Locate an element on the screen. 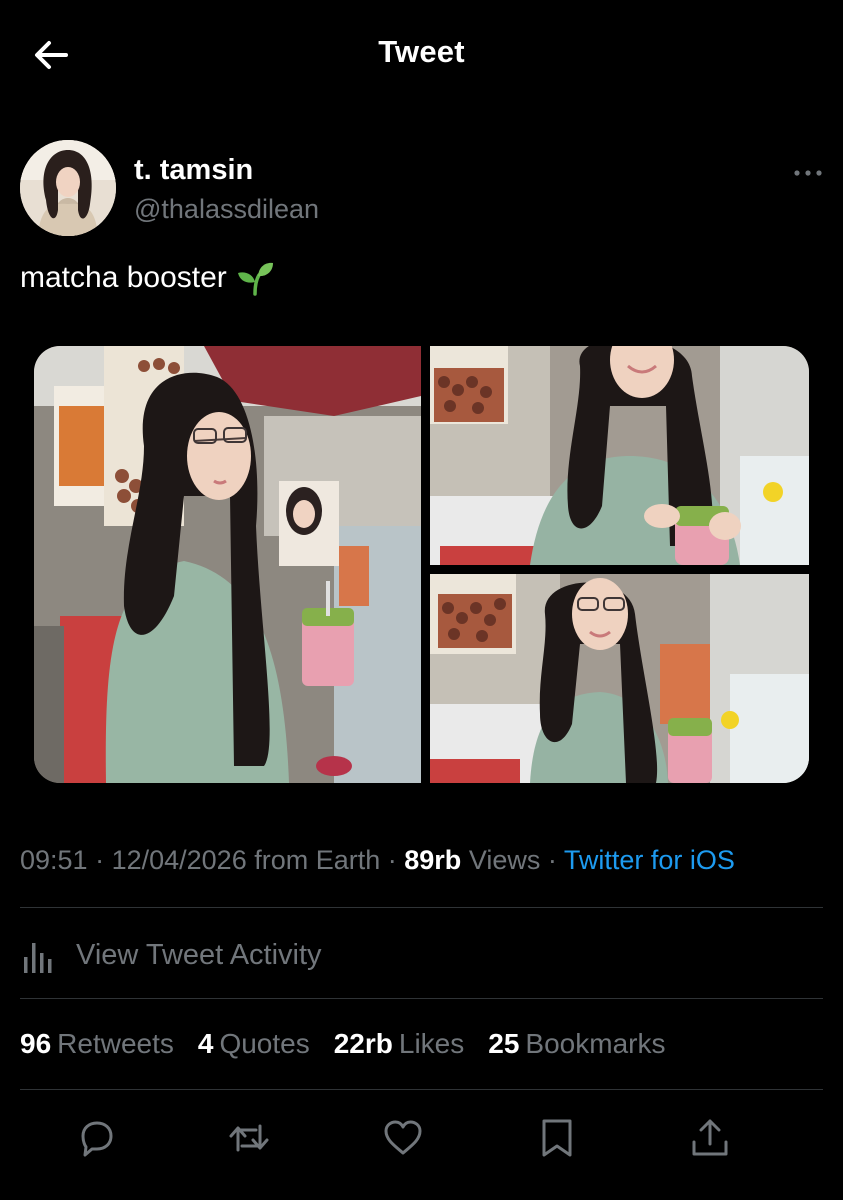  like-icon is located at coordinates (403, 1137).